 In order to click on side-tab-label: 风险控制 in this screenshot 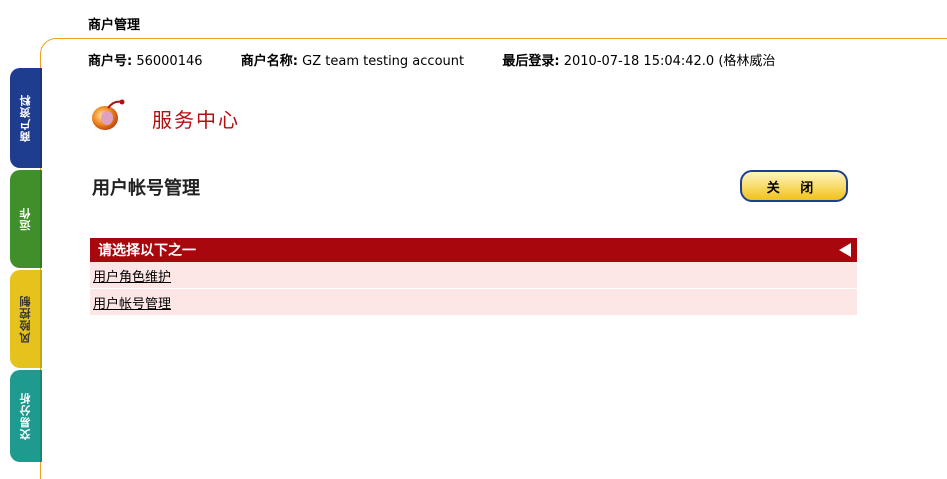, I will do `click(25, 319)`.